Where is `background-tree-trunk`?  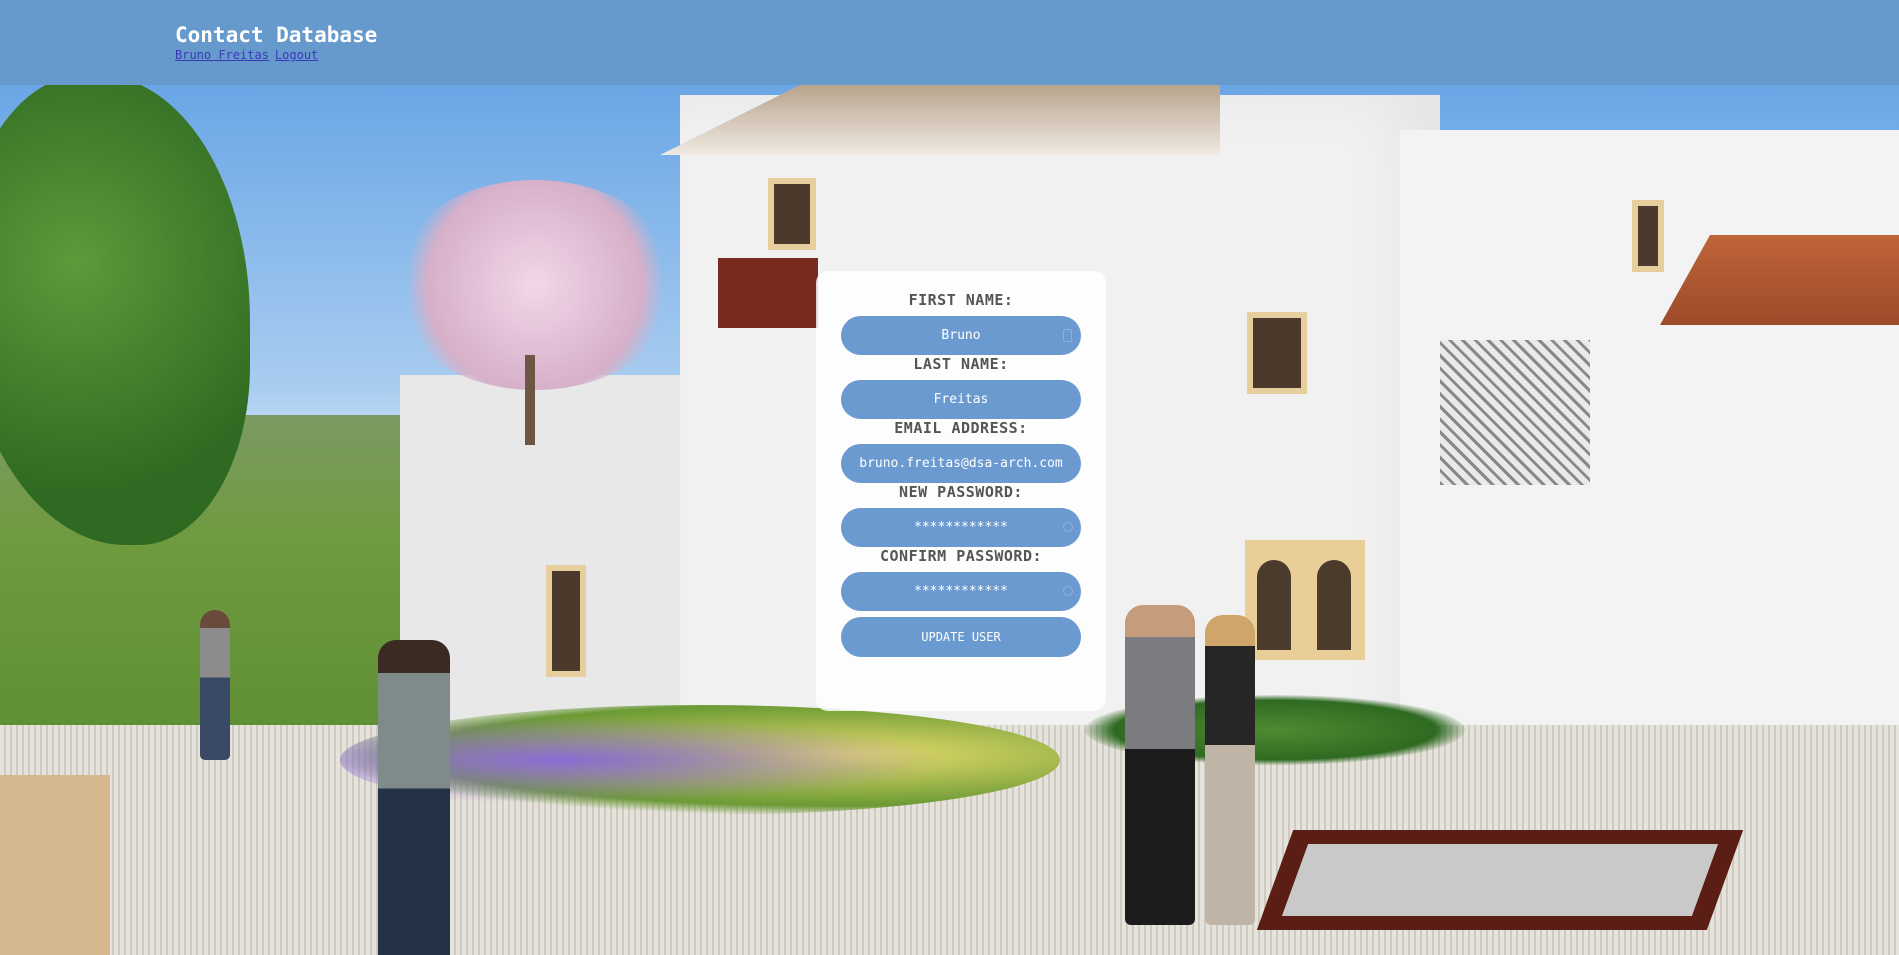
background-tree-trunk is located at coordinates (530, 400).